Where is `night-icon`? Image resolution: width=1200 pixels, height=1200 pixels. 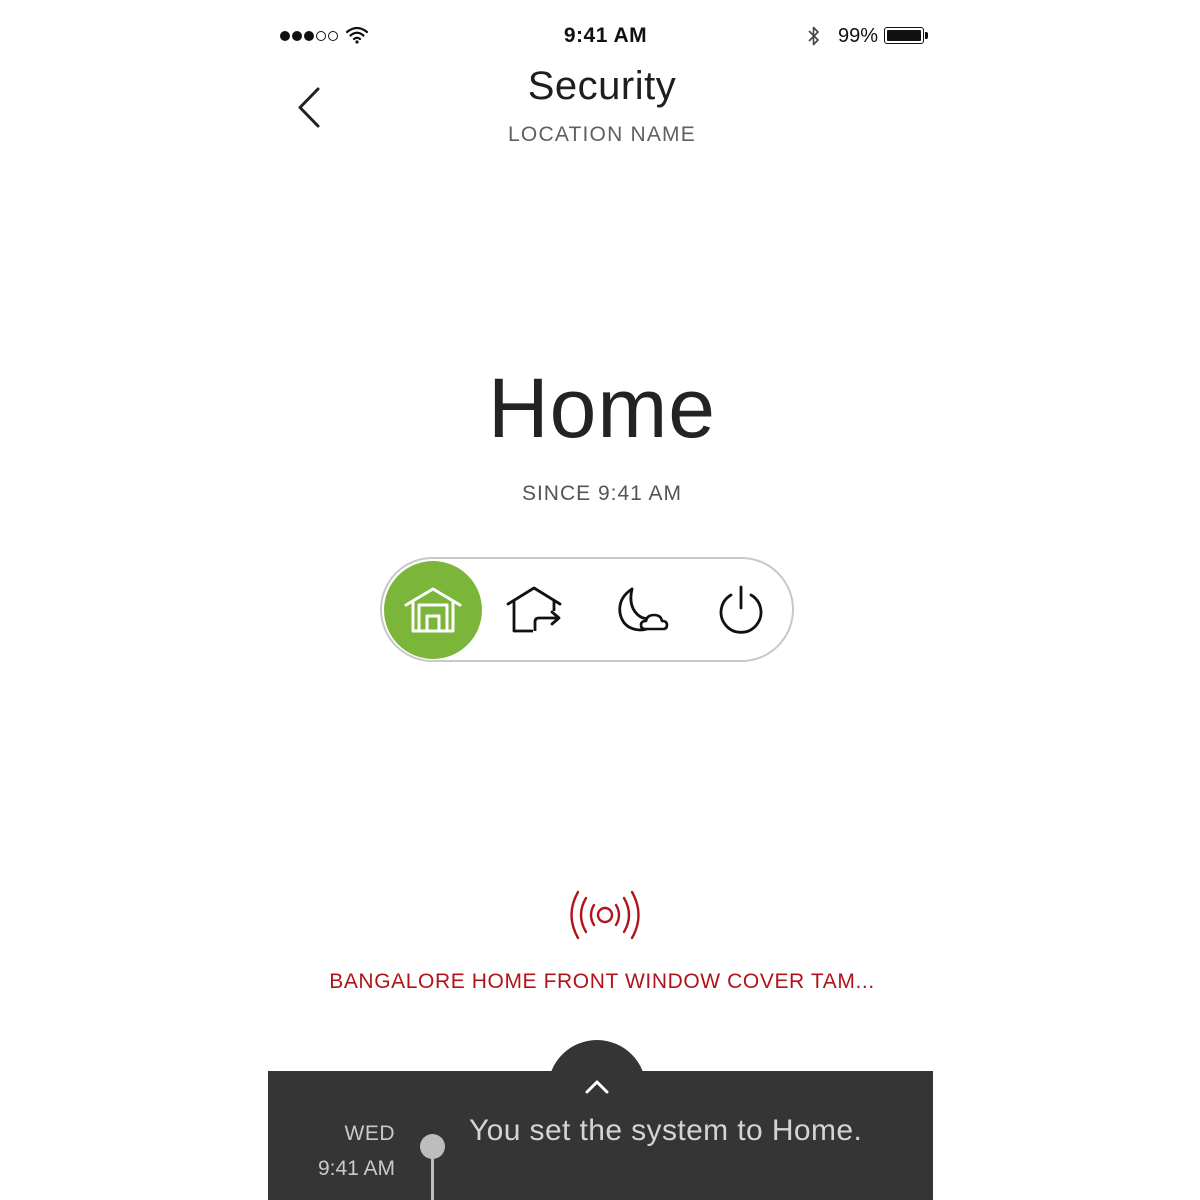
night-icon is located at coordinates (643, 609).